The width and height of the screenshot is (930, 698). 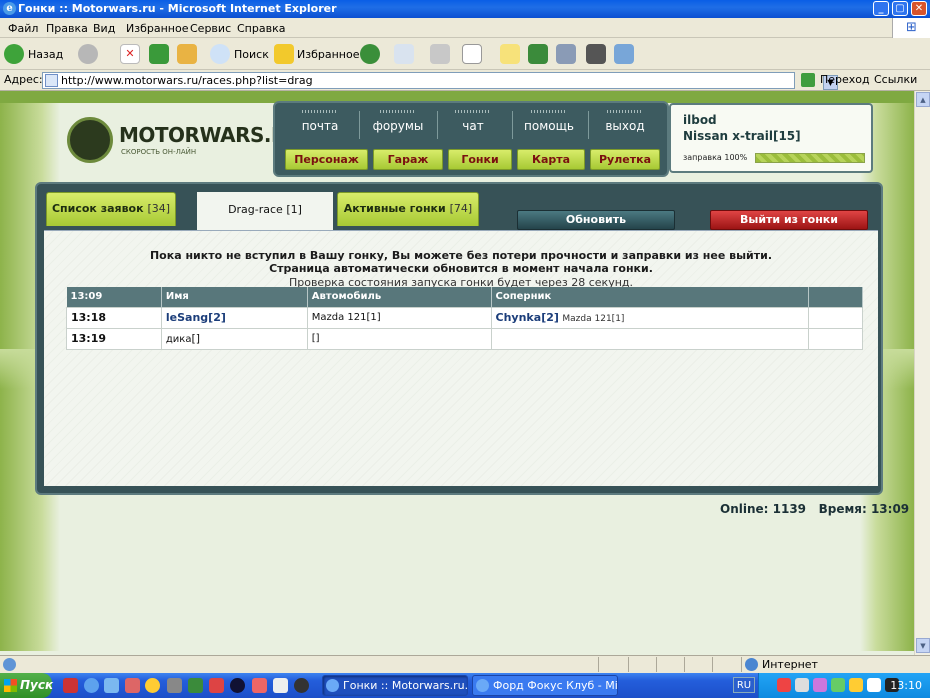 I want to click on quicklaunch-ie-icon, so click(x=91, y=685).